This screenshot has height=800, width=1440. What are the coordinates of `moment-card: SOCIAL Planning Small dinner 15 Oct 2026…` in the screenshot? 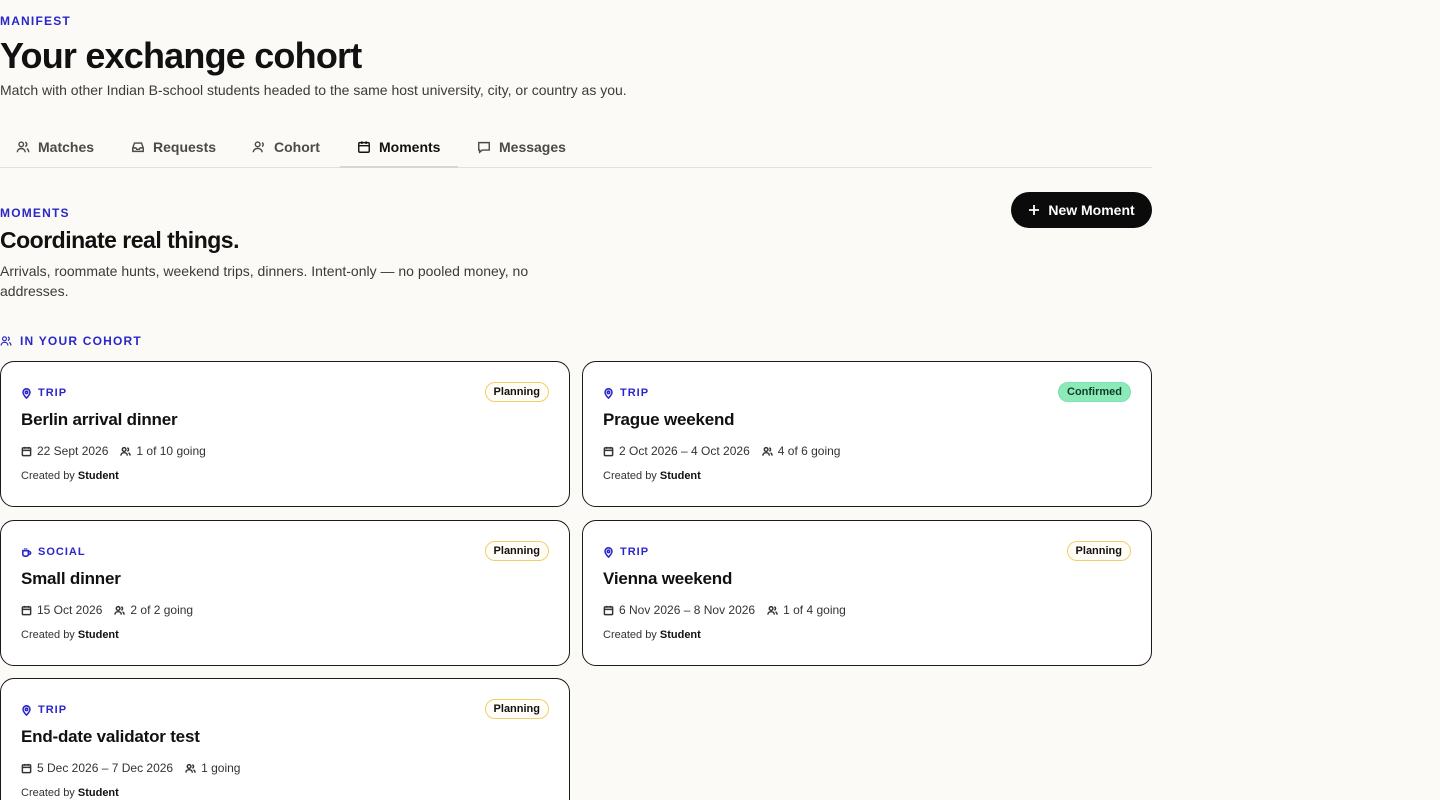 It's located at (285, 593).